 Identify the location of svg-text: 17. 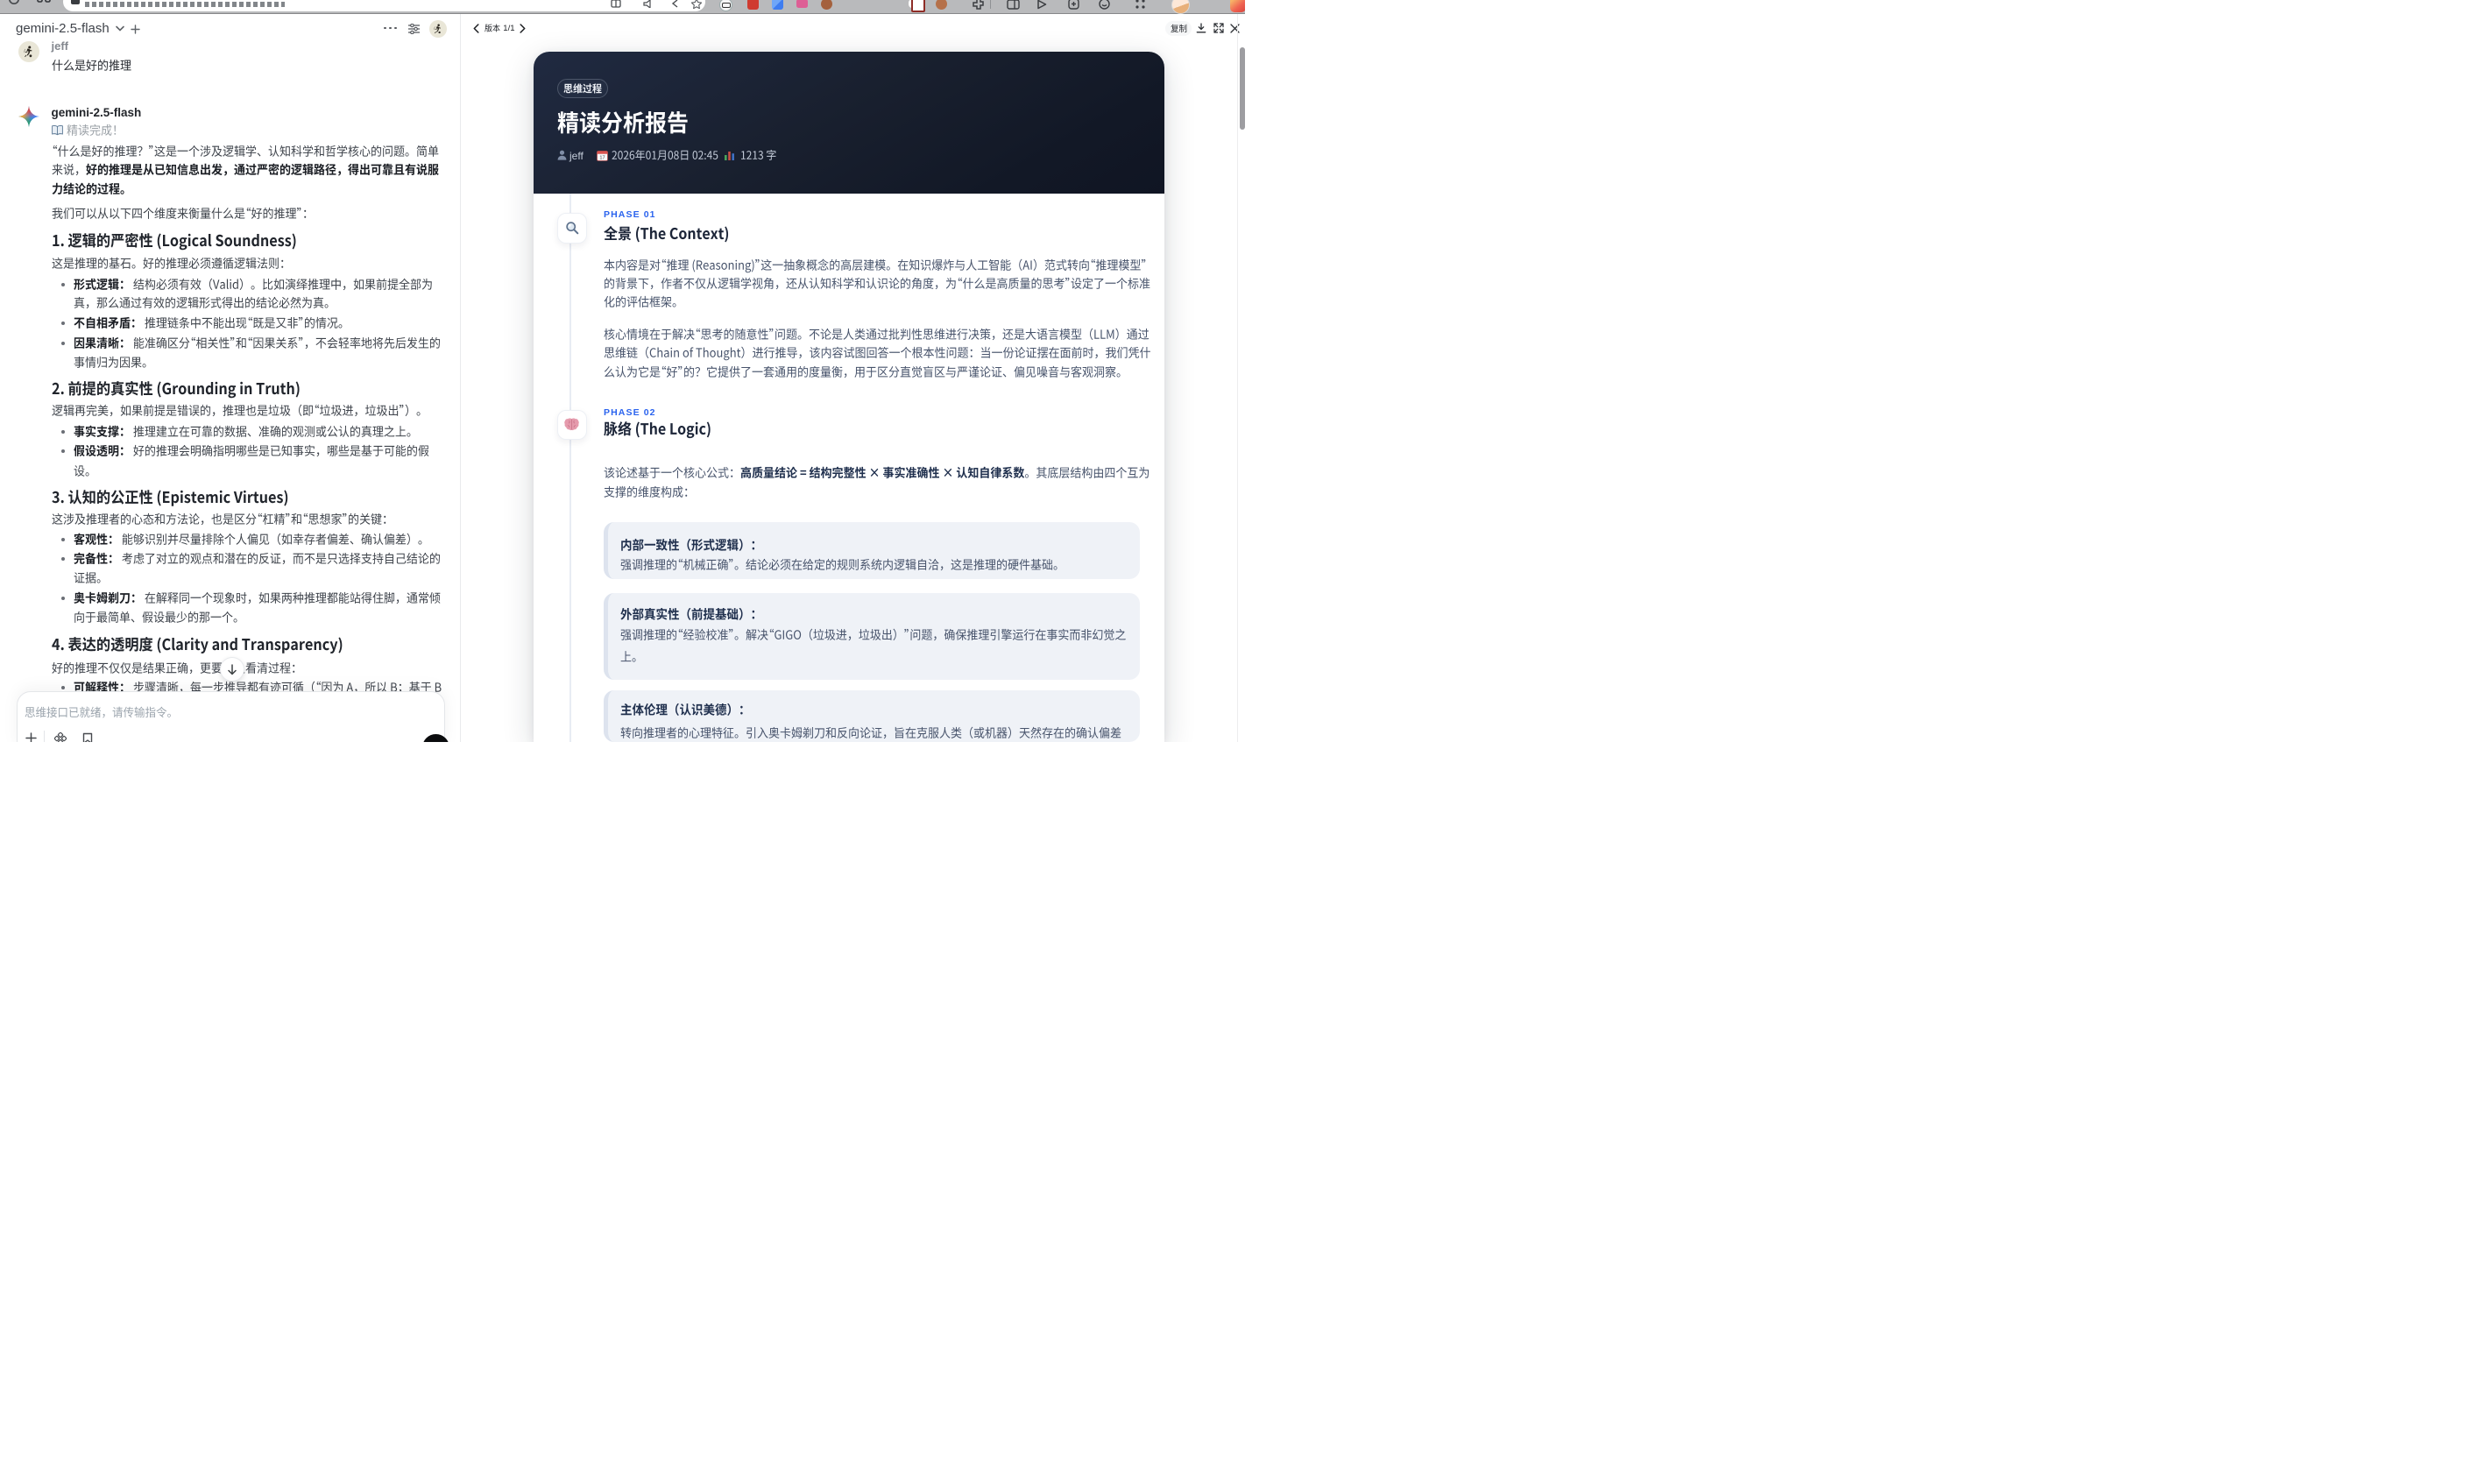
(602, 157).